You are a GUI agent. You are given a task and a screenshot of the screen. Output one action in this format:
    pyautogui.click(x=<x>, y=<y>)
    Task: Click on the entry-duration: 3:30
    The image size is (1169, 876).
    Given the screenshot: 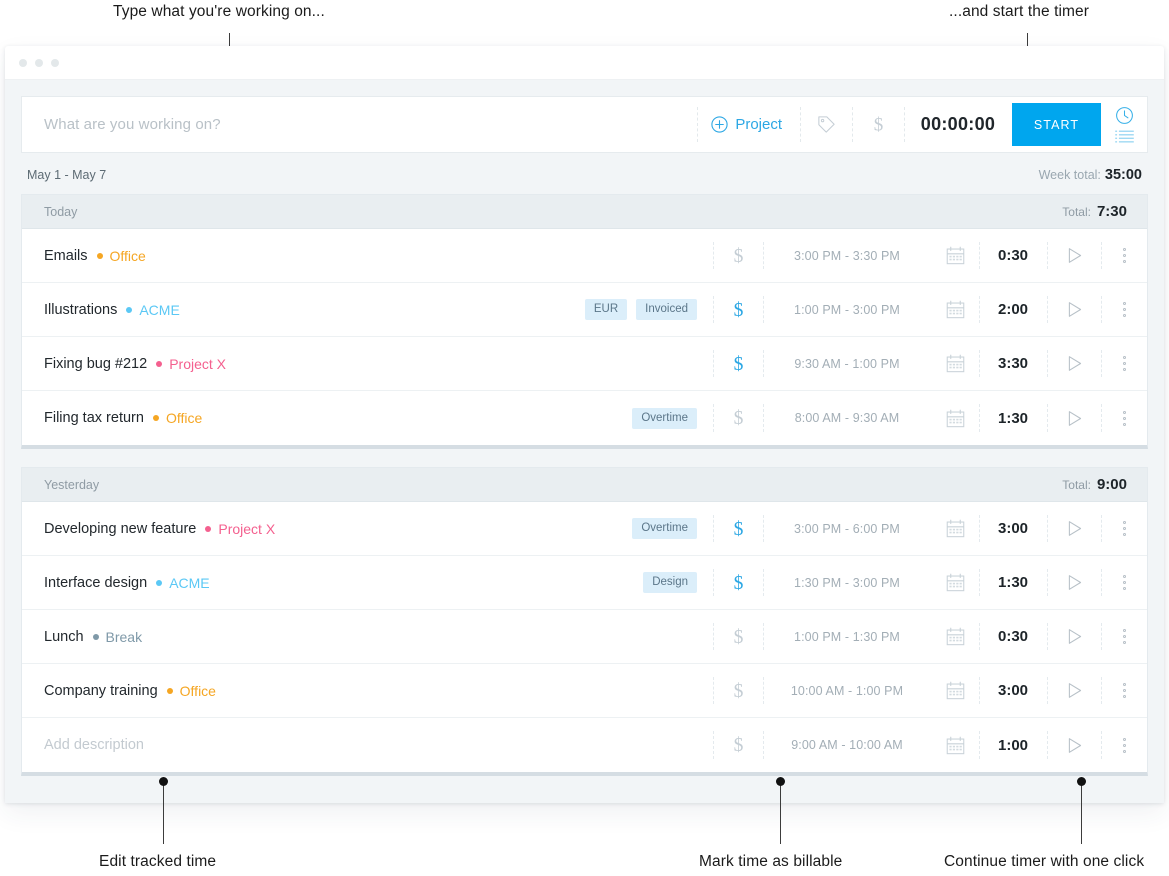 What is the action you would take?
    pyautogui.click(x=1013, y=363)
    